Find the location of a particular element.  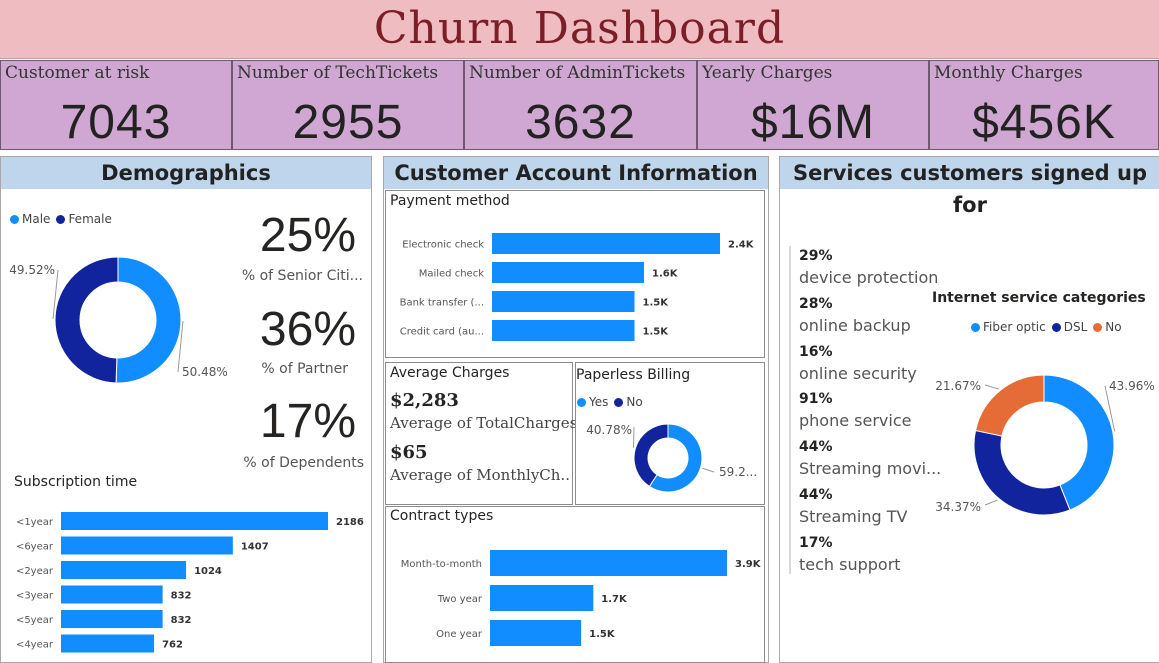

dependents-pct: 17% is located at coordinates (307, 421).